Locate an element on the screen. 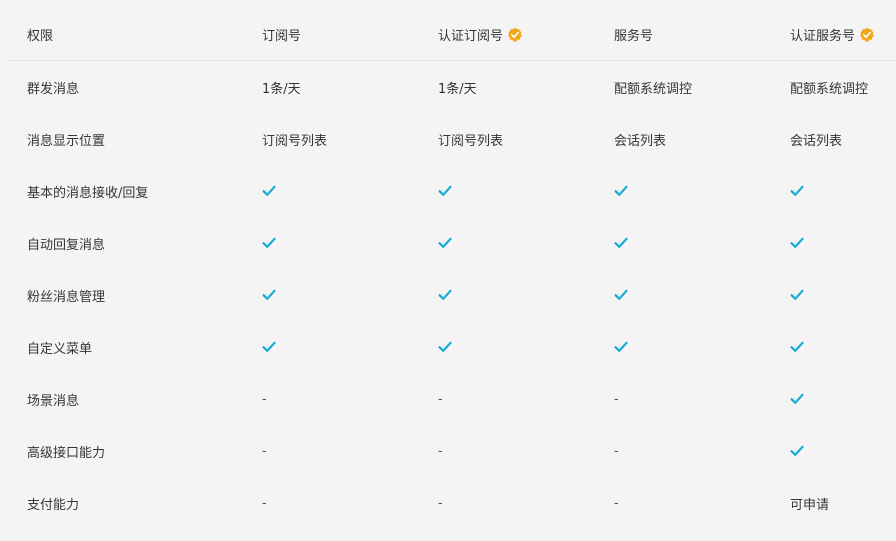 The image size is (896, 541). table-row: 粉丝消息管理 is located at coordinates (448, 295).